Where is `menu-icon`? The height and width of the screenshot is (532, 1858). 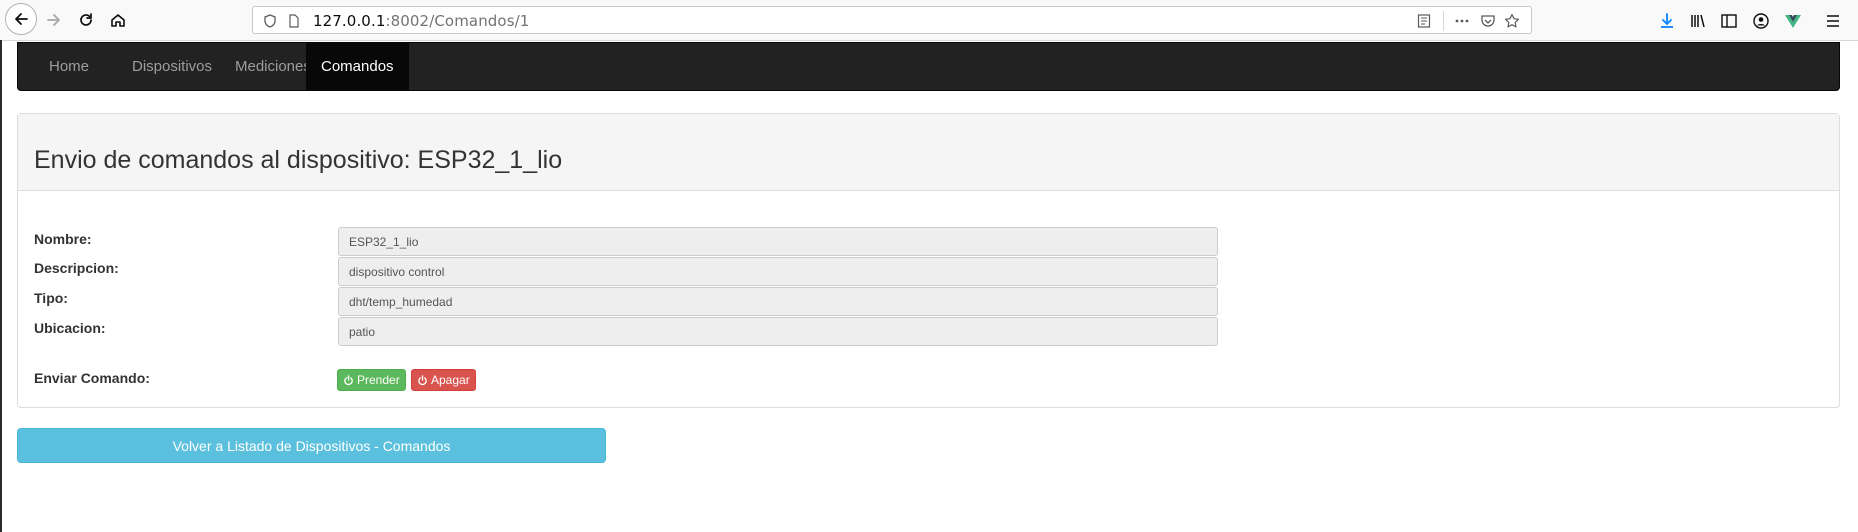 menu-icon is located at coordinates (1833, 21).